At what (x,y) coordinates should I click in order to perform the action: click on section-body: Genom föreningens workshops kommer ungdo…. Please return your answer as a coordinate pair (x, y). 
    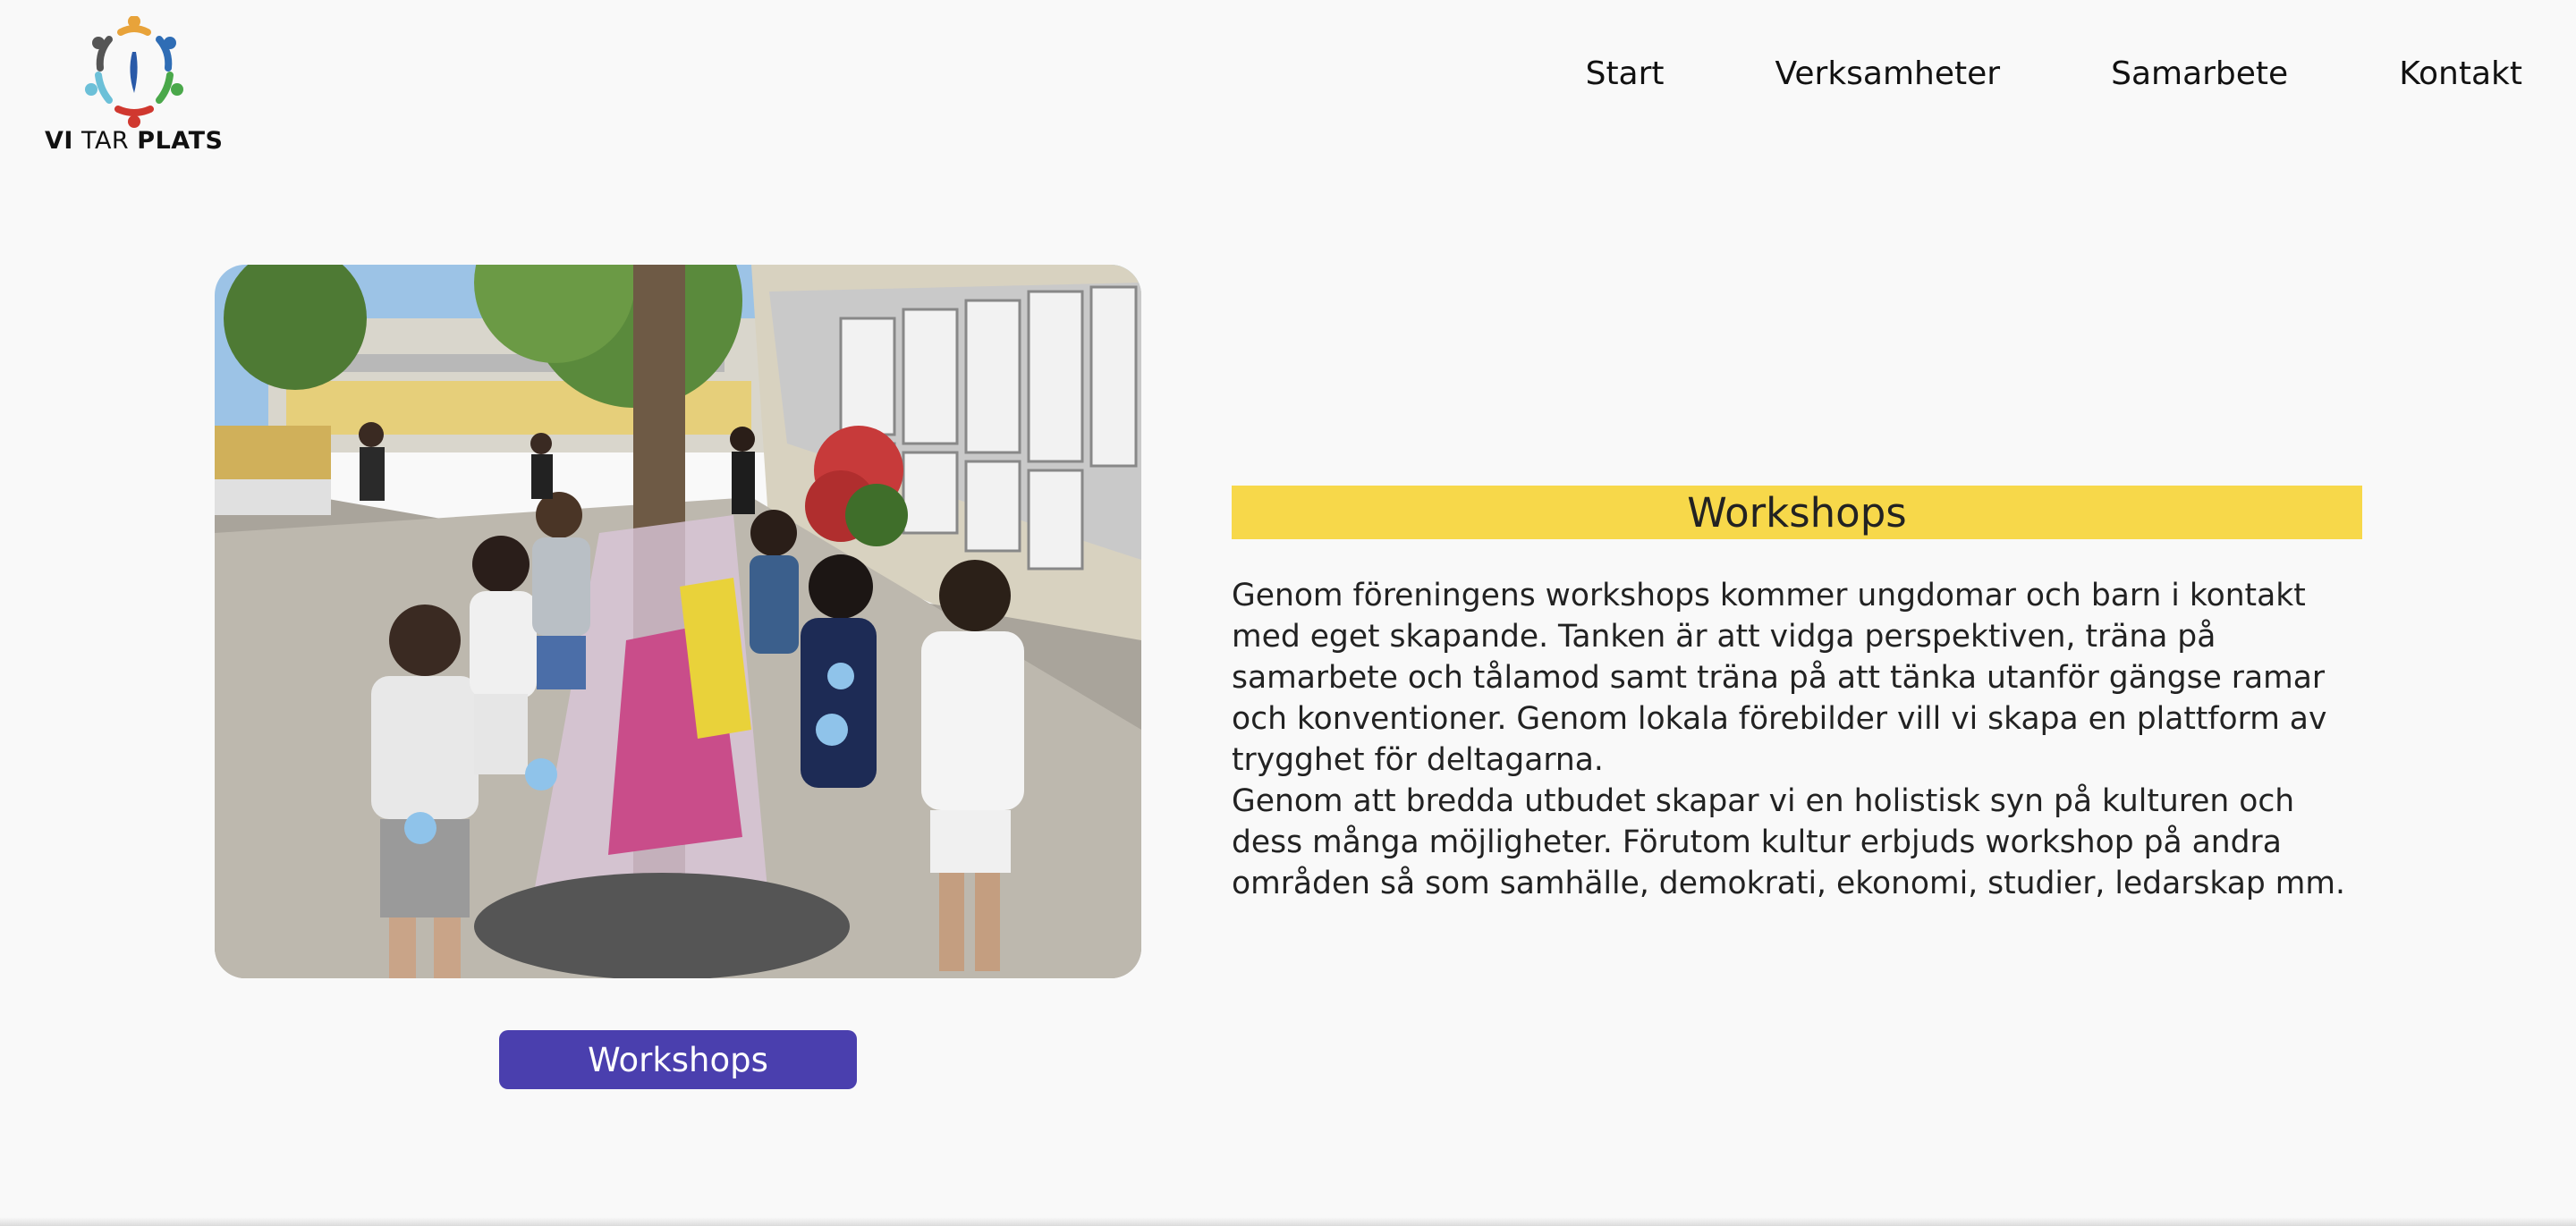
    Looking at the image, I should click on (1797, 739).